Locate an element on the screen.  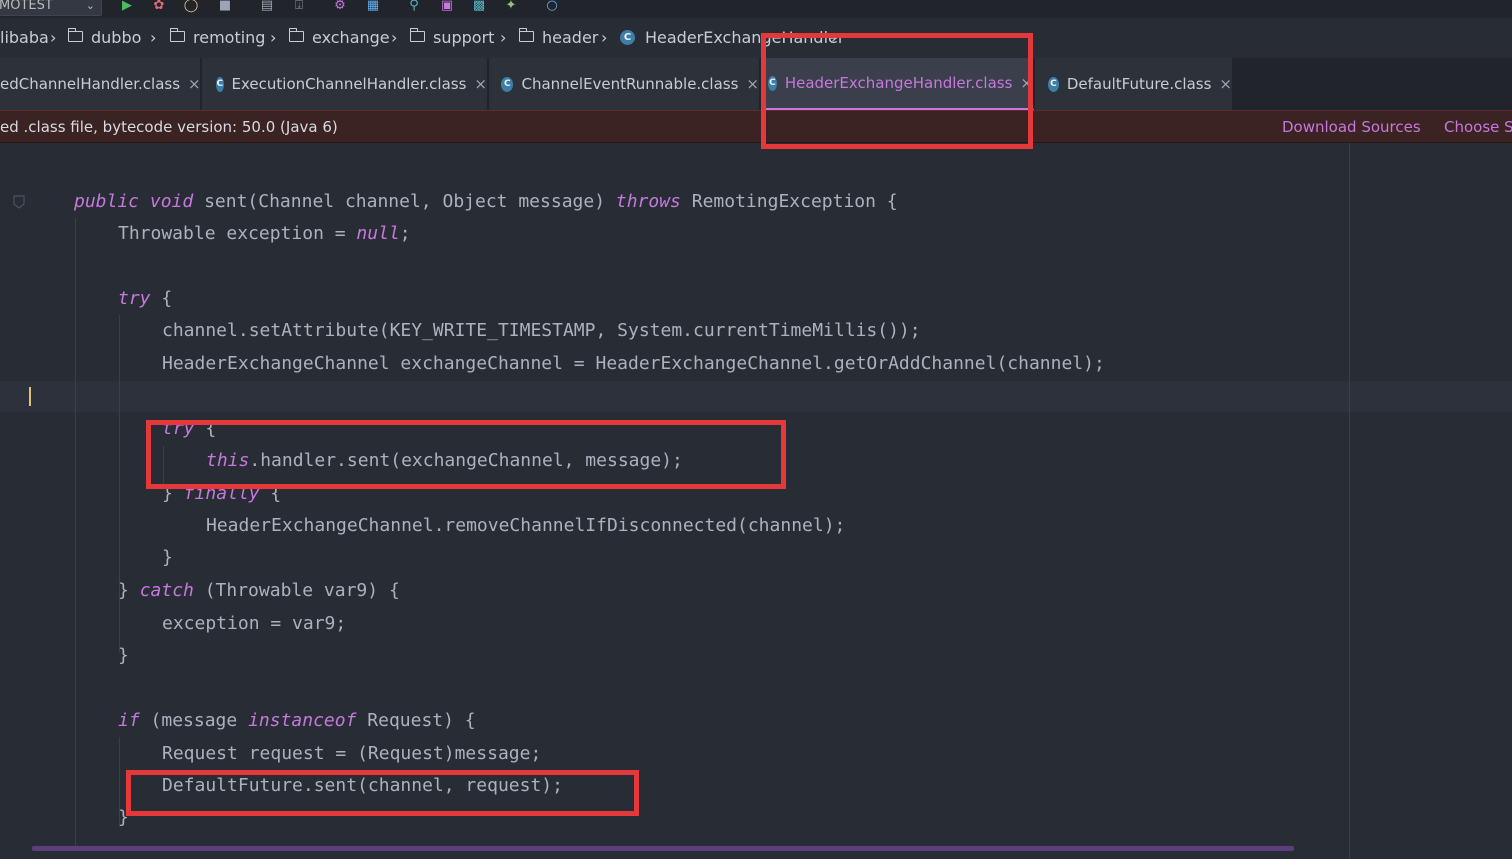
horizontal-scrollbar is located at coordinates (663, 848).